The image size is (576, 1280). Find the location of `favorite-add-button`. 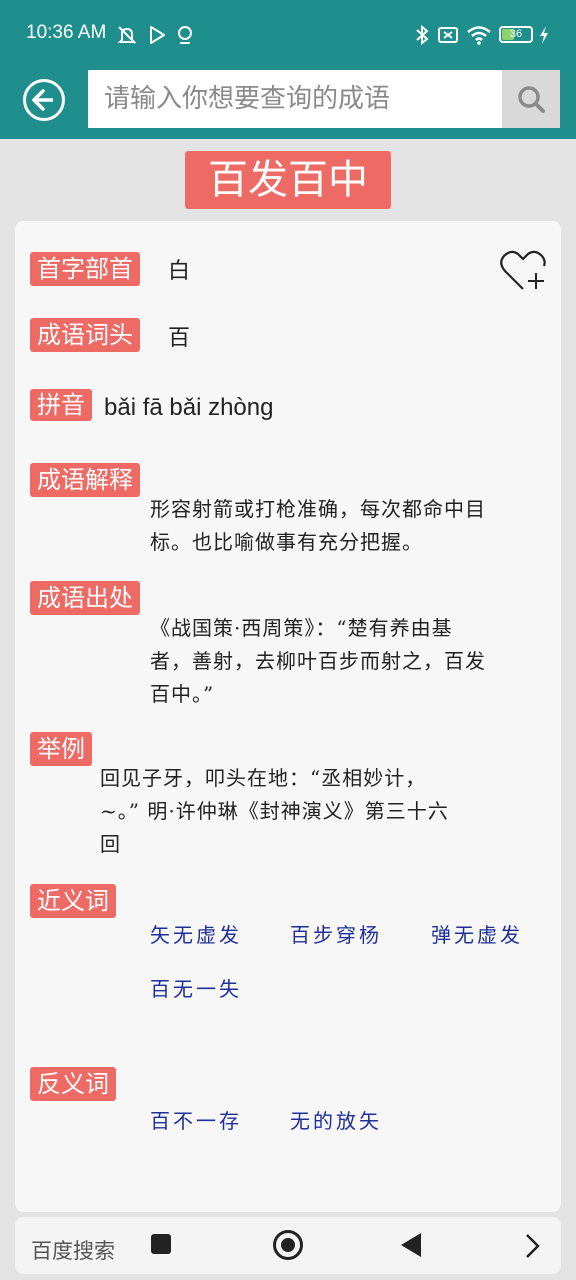

favorite-add-button is located at coordinates (524, 271).